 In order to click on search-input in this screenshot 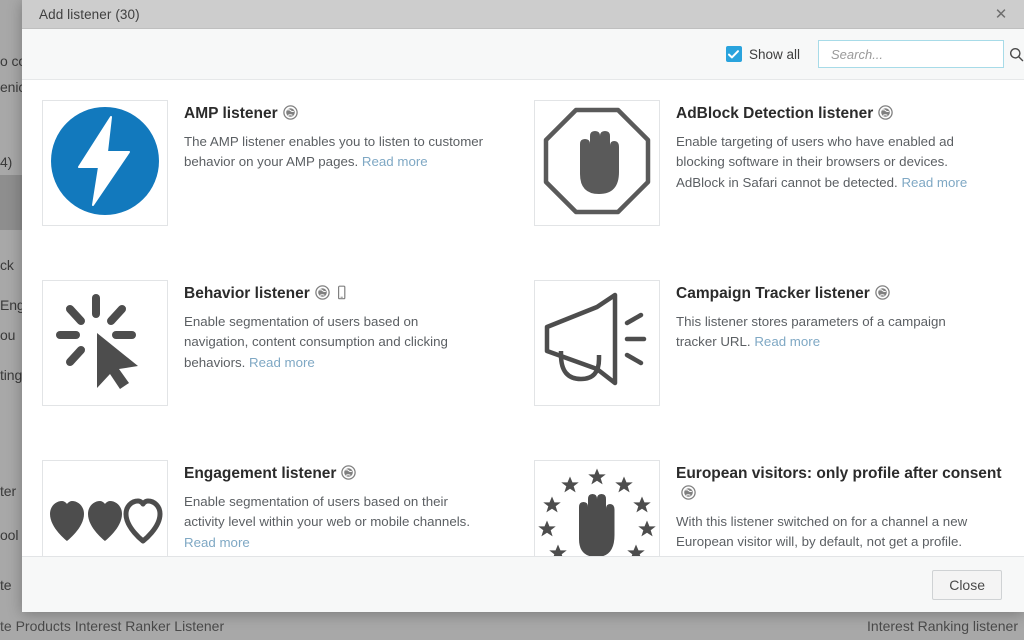, I will do `click(919, 54)`.